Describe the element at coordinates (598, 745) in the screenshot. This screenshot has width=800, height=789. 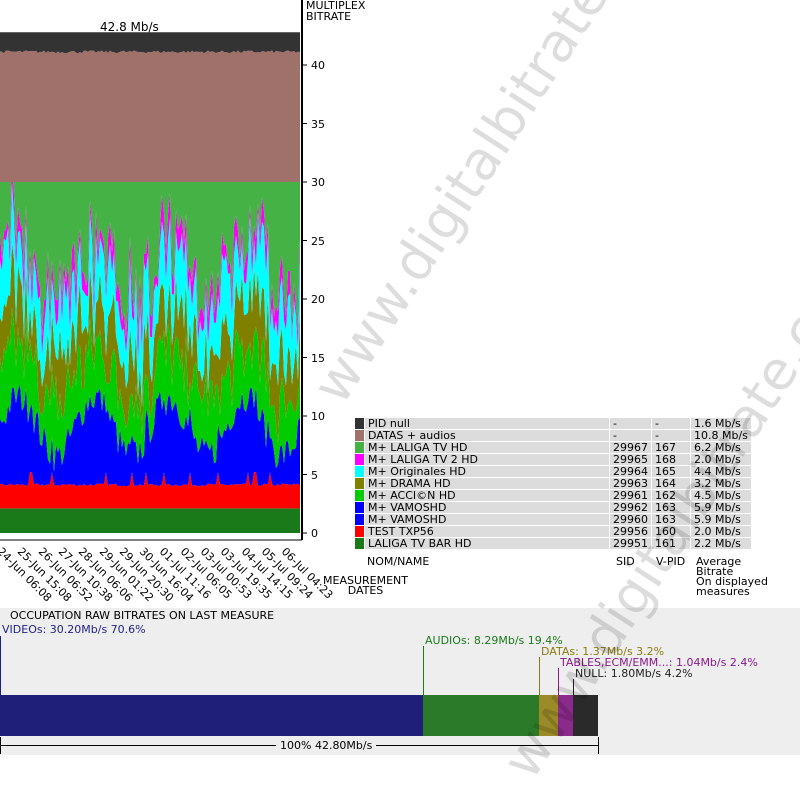
I see `total-bracket-right` at that location.